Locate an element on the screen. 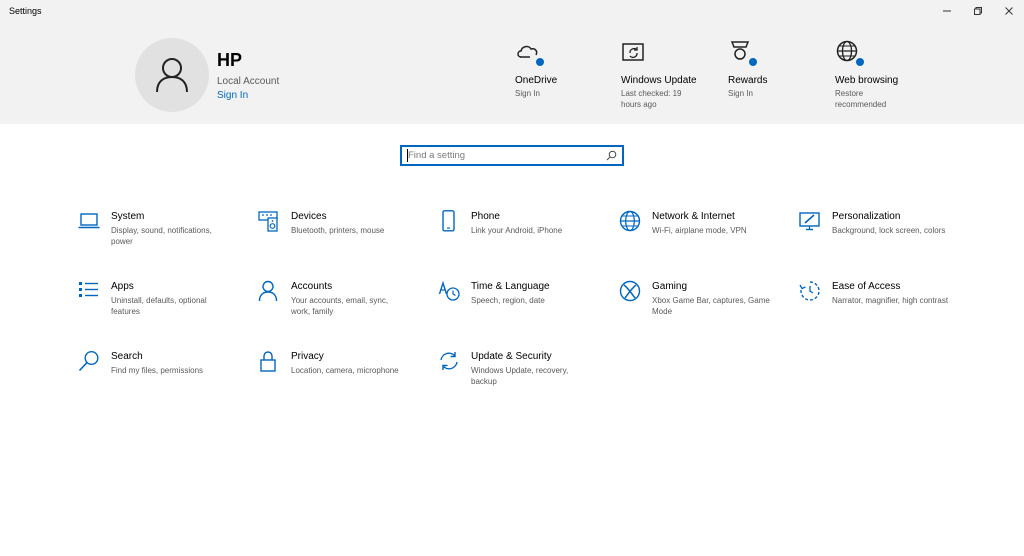 Image resolution: width=1024 pixels, height=556 pixels. avatar is located at coordinates (172, 75).